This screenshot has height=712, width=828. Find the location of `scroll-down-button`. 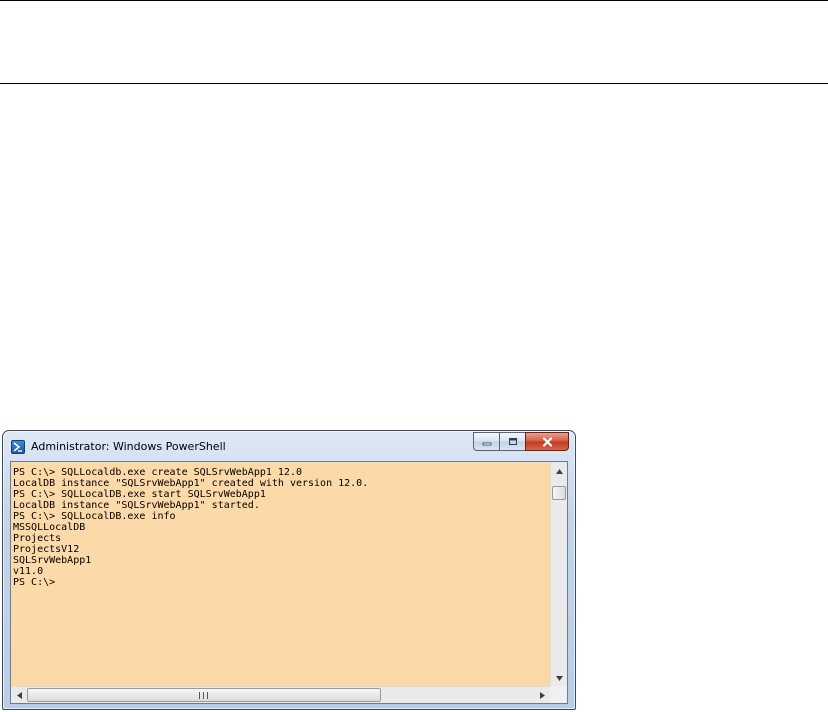

scroll-down-button is located at coordinates (559, 678).